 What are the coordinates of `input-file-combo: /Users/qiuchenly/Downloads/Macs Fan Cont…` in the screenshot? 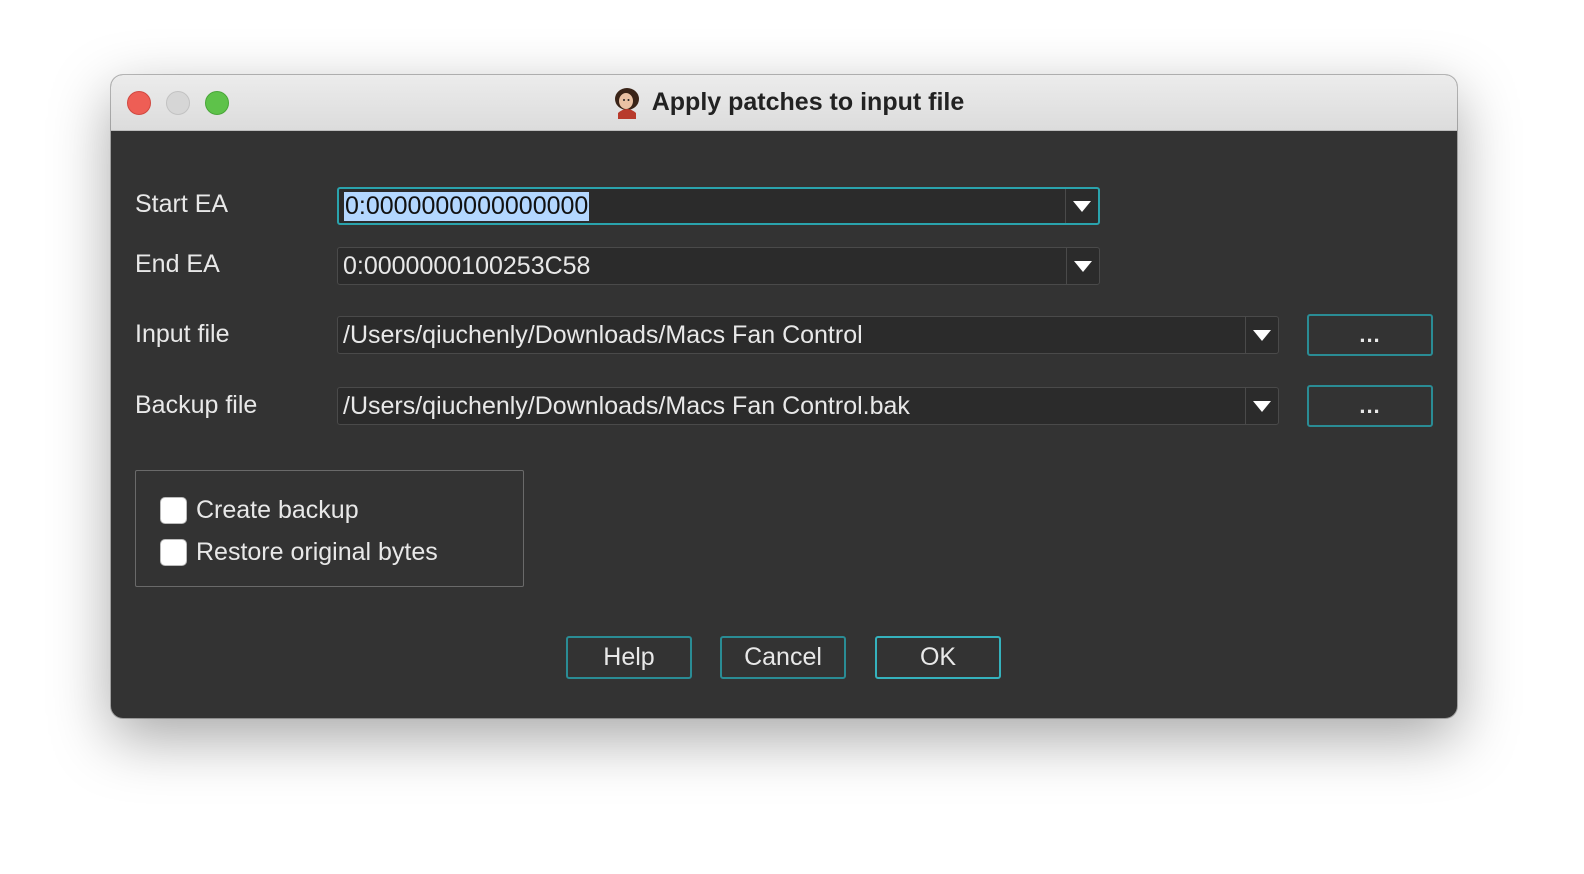 It's located at (808, 335).